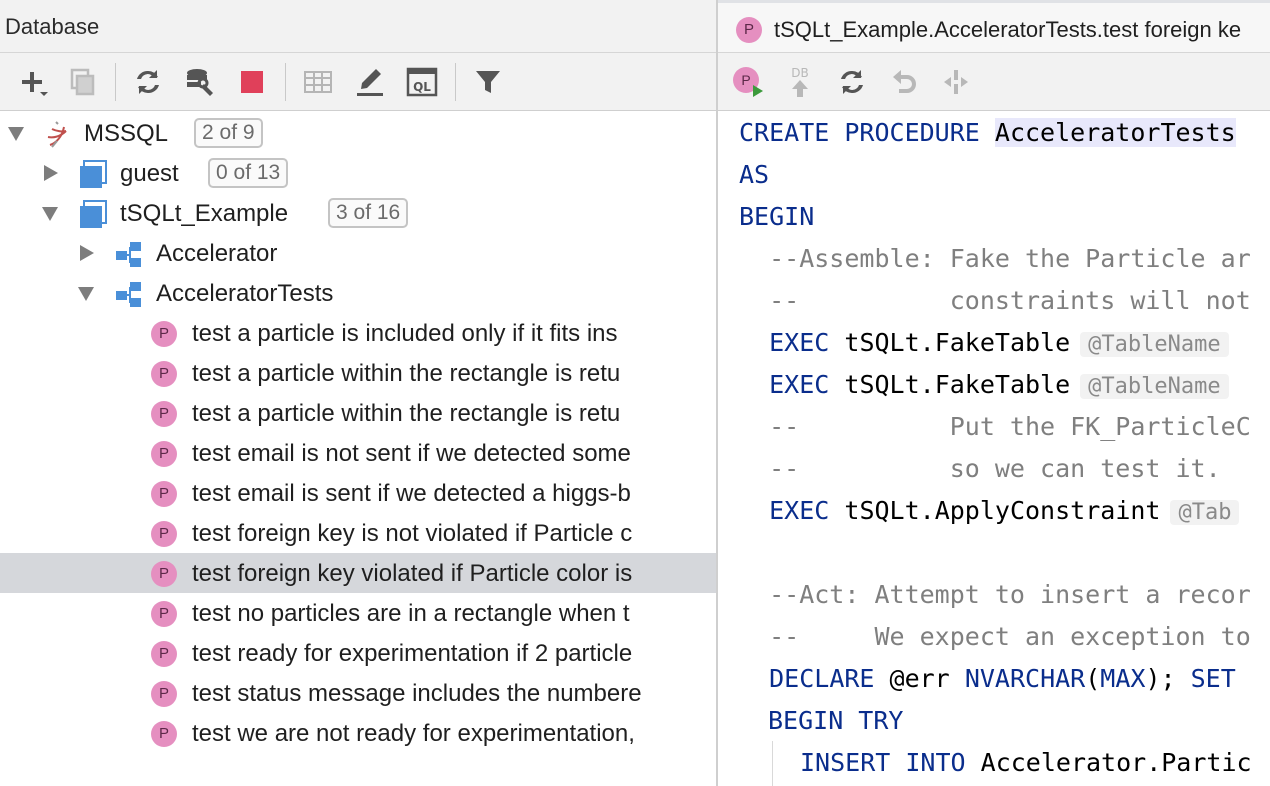  Describe the element at coordinates (248, 173) in the screenshot. I see `count-badge: 0 of 13` at that location.